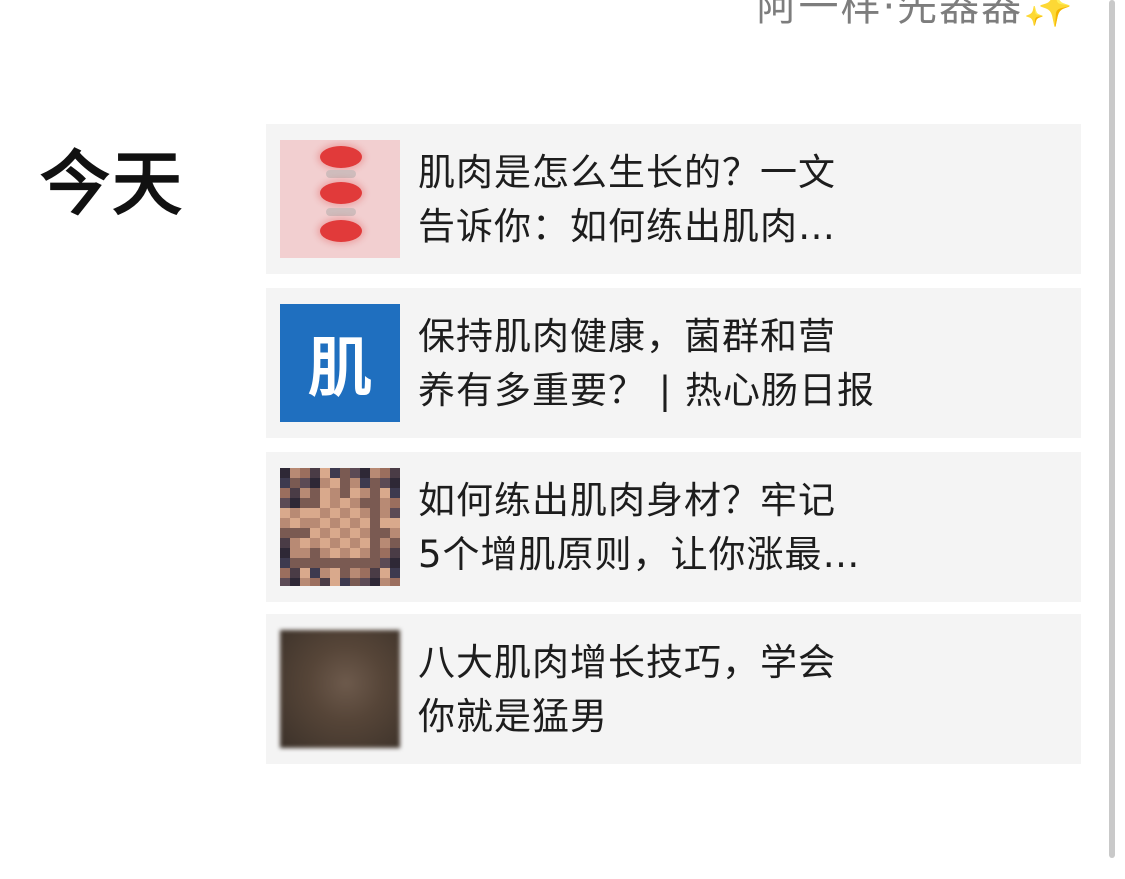 The image size is (1125, 879). I want to click on date-section-title: 今天, so click(112, 184).